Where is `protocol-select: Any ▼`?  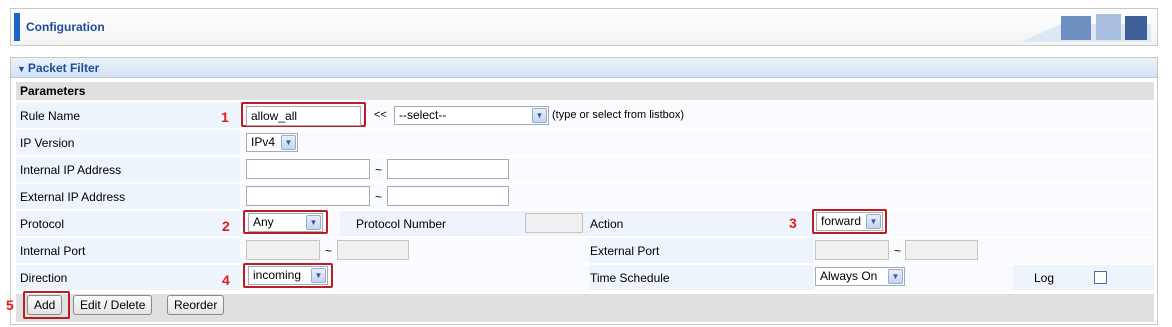 protocol-select: Any ▼ is located at coordinates (285, 222).